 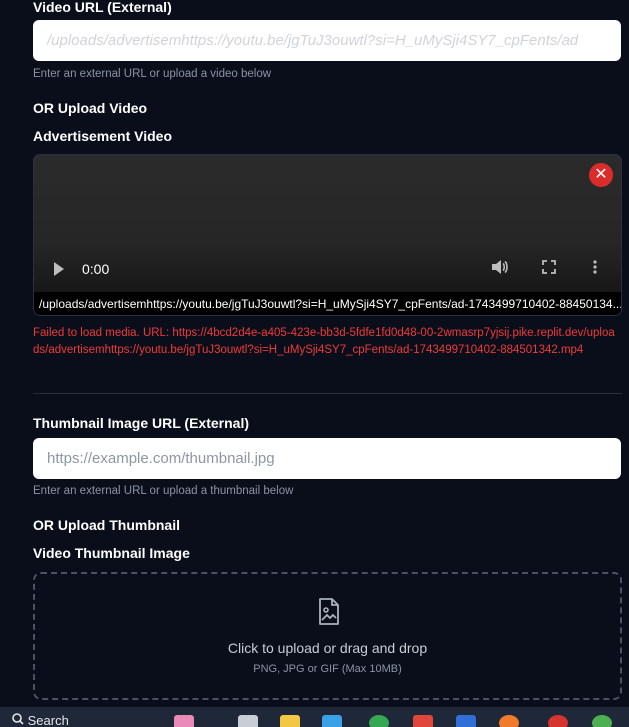 What do you see at coordinates (327, 269) in the screenshot?
I see `video-controls: 0:00` at bounding box center [327, 269].